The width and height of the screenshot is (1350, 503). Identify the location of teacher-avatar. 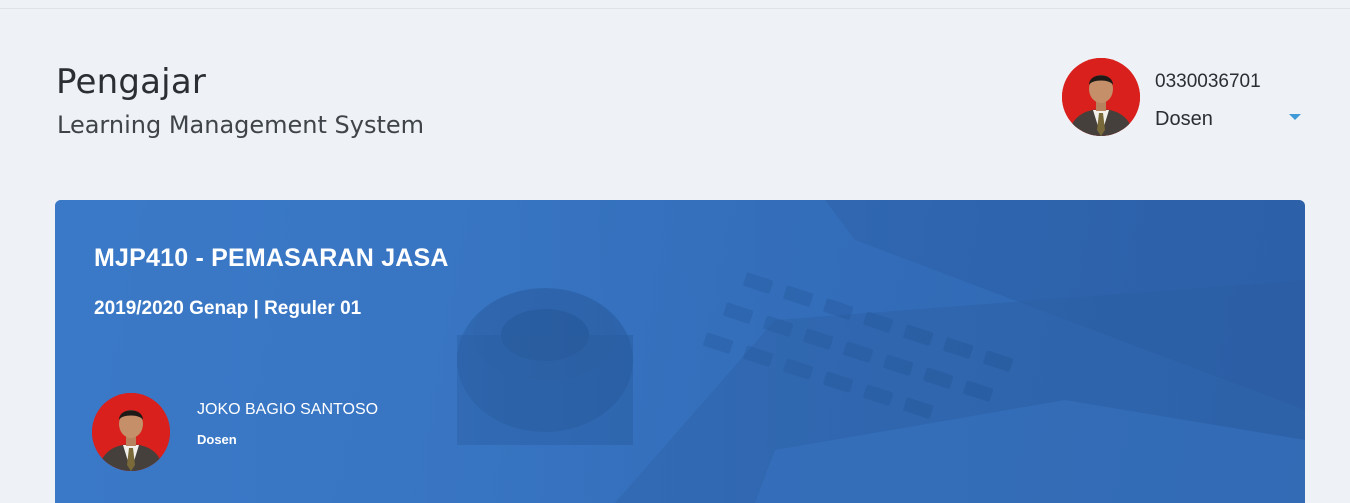
(131, 432).